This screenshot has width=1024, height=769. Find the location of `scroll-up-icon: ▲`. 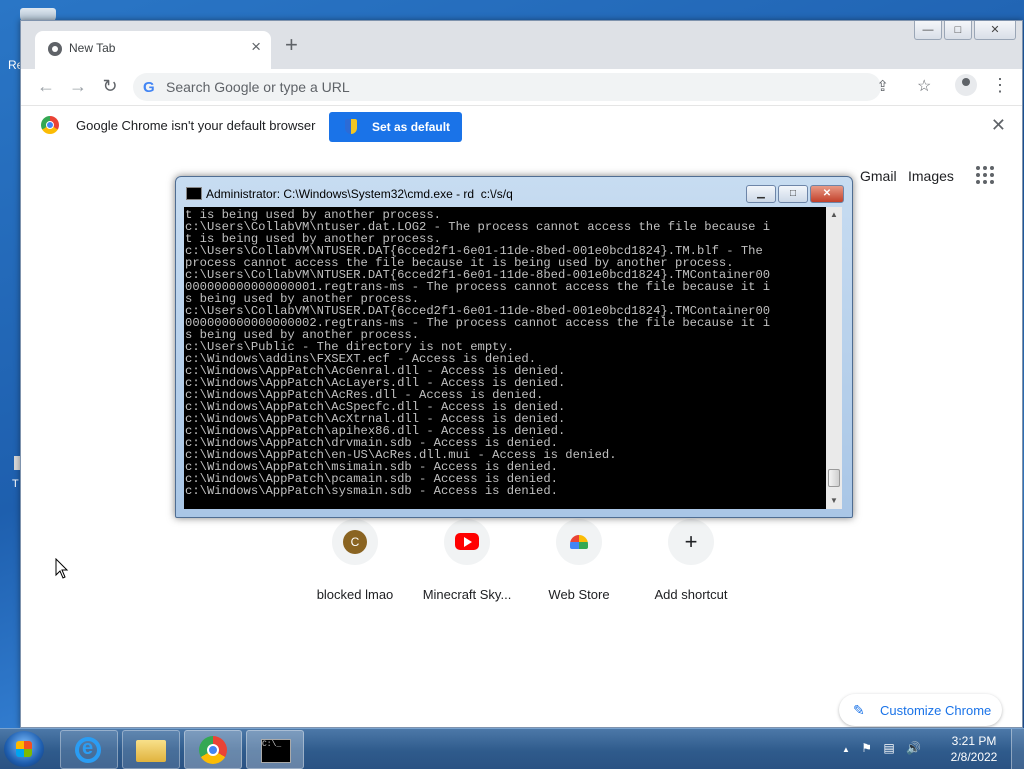

scroll-up-icon: ▲ is located at coordinates (834, 215).